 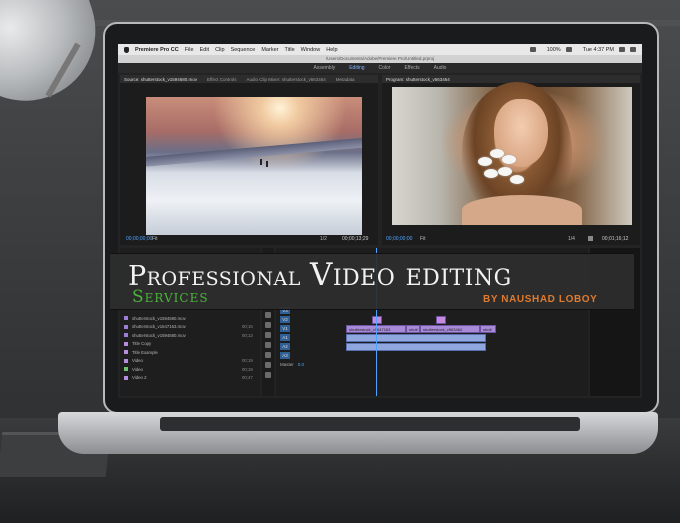 I want to click on snowy-mountains, so click(x=254, y=152).